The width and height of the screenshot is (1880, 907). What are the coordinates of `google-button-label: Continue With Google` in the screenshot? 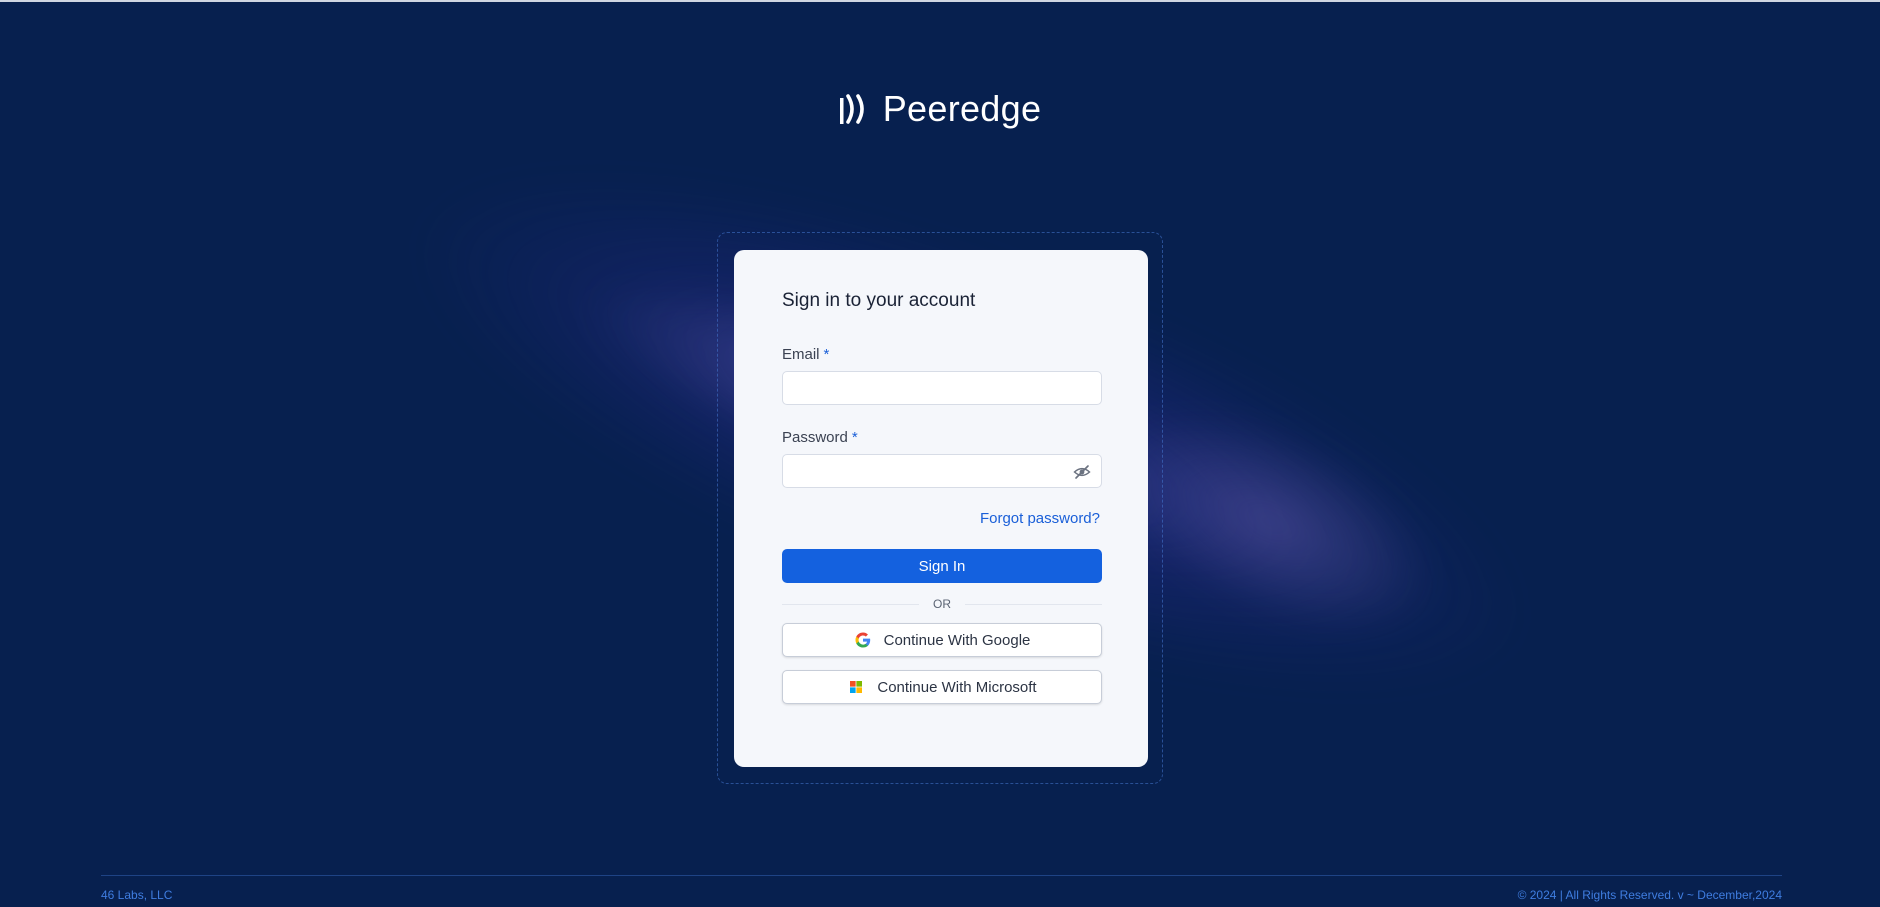 It's located at (957, 640).